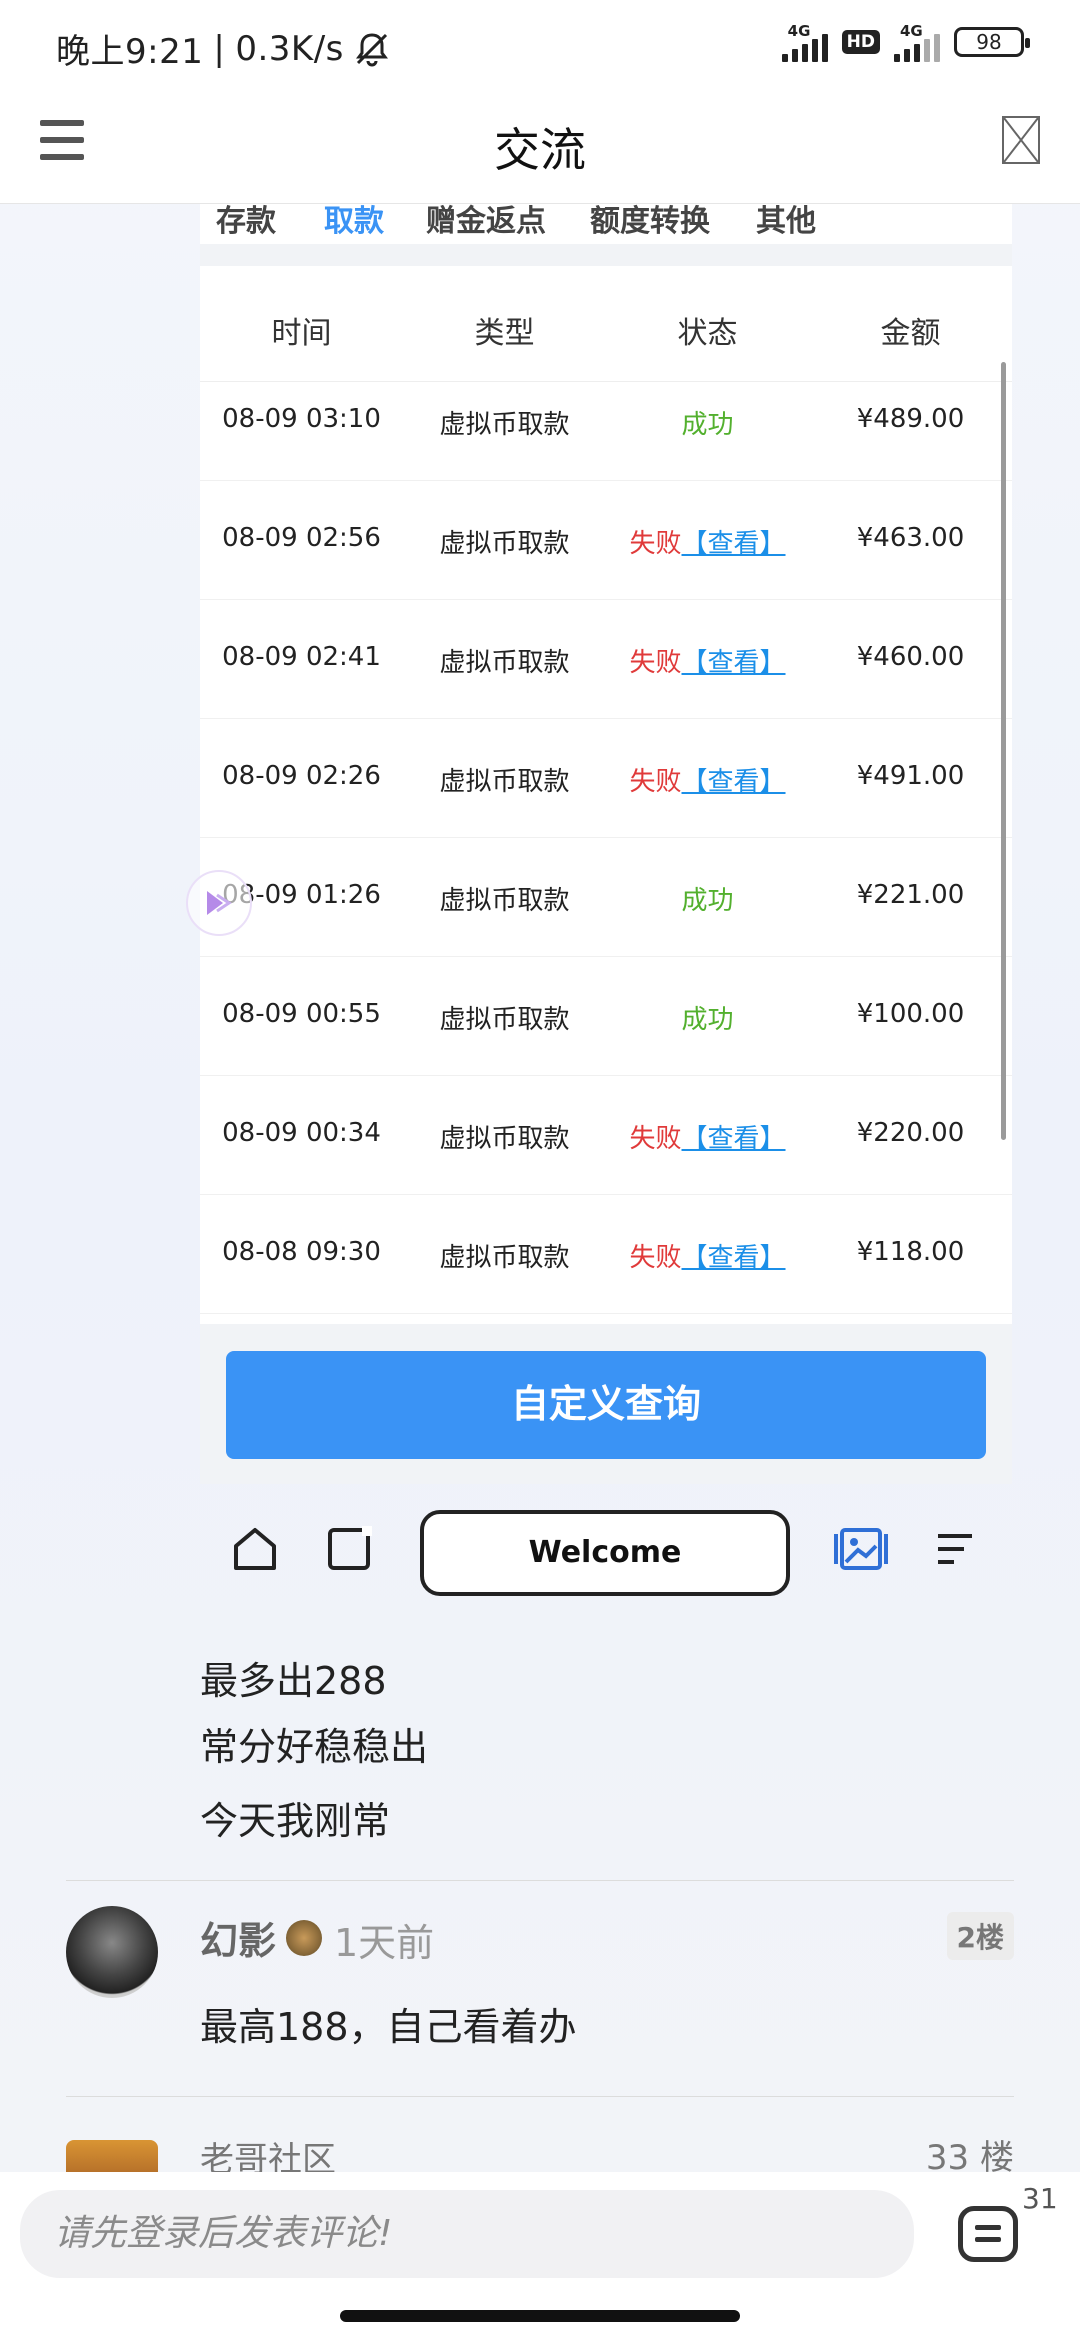 Image resolution: width=1080 pixels, height=2340 pixels. I want to click on status-speed: 0.3K/s, so click(289, 48).